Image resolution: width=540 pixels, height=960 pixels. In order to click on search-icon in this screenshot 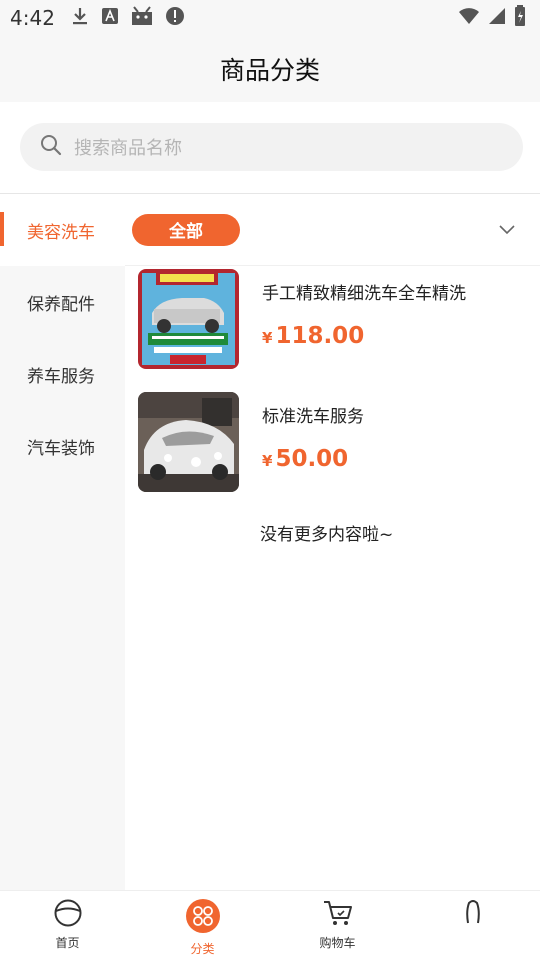, I will do `click(51, 147)`.